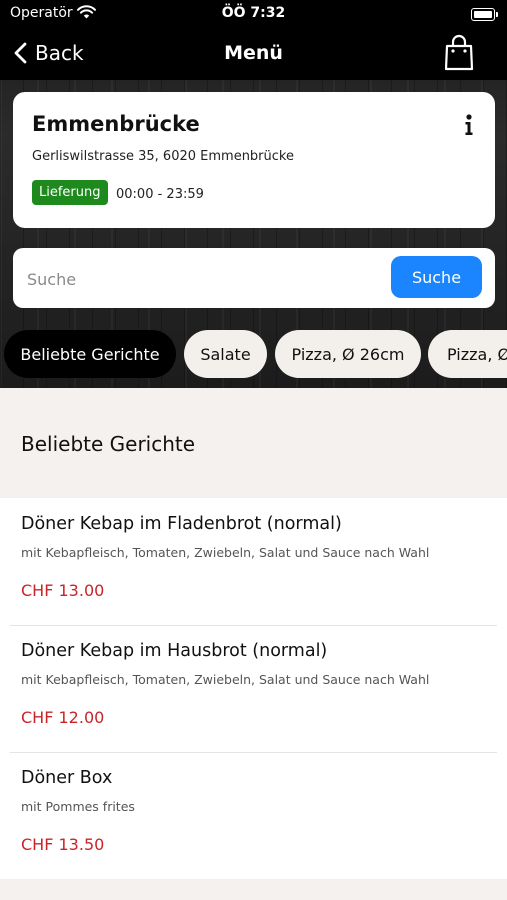  I want to click on delivery-badge: Lieferung, so click(70, 192).